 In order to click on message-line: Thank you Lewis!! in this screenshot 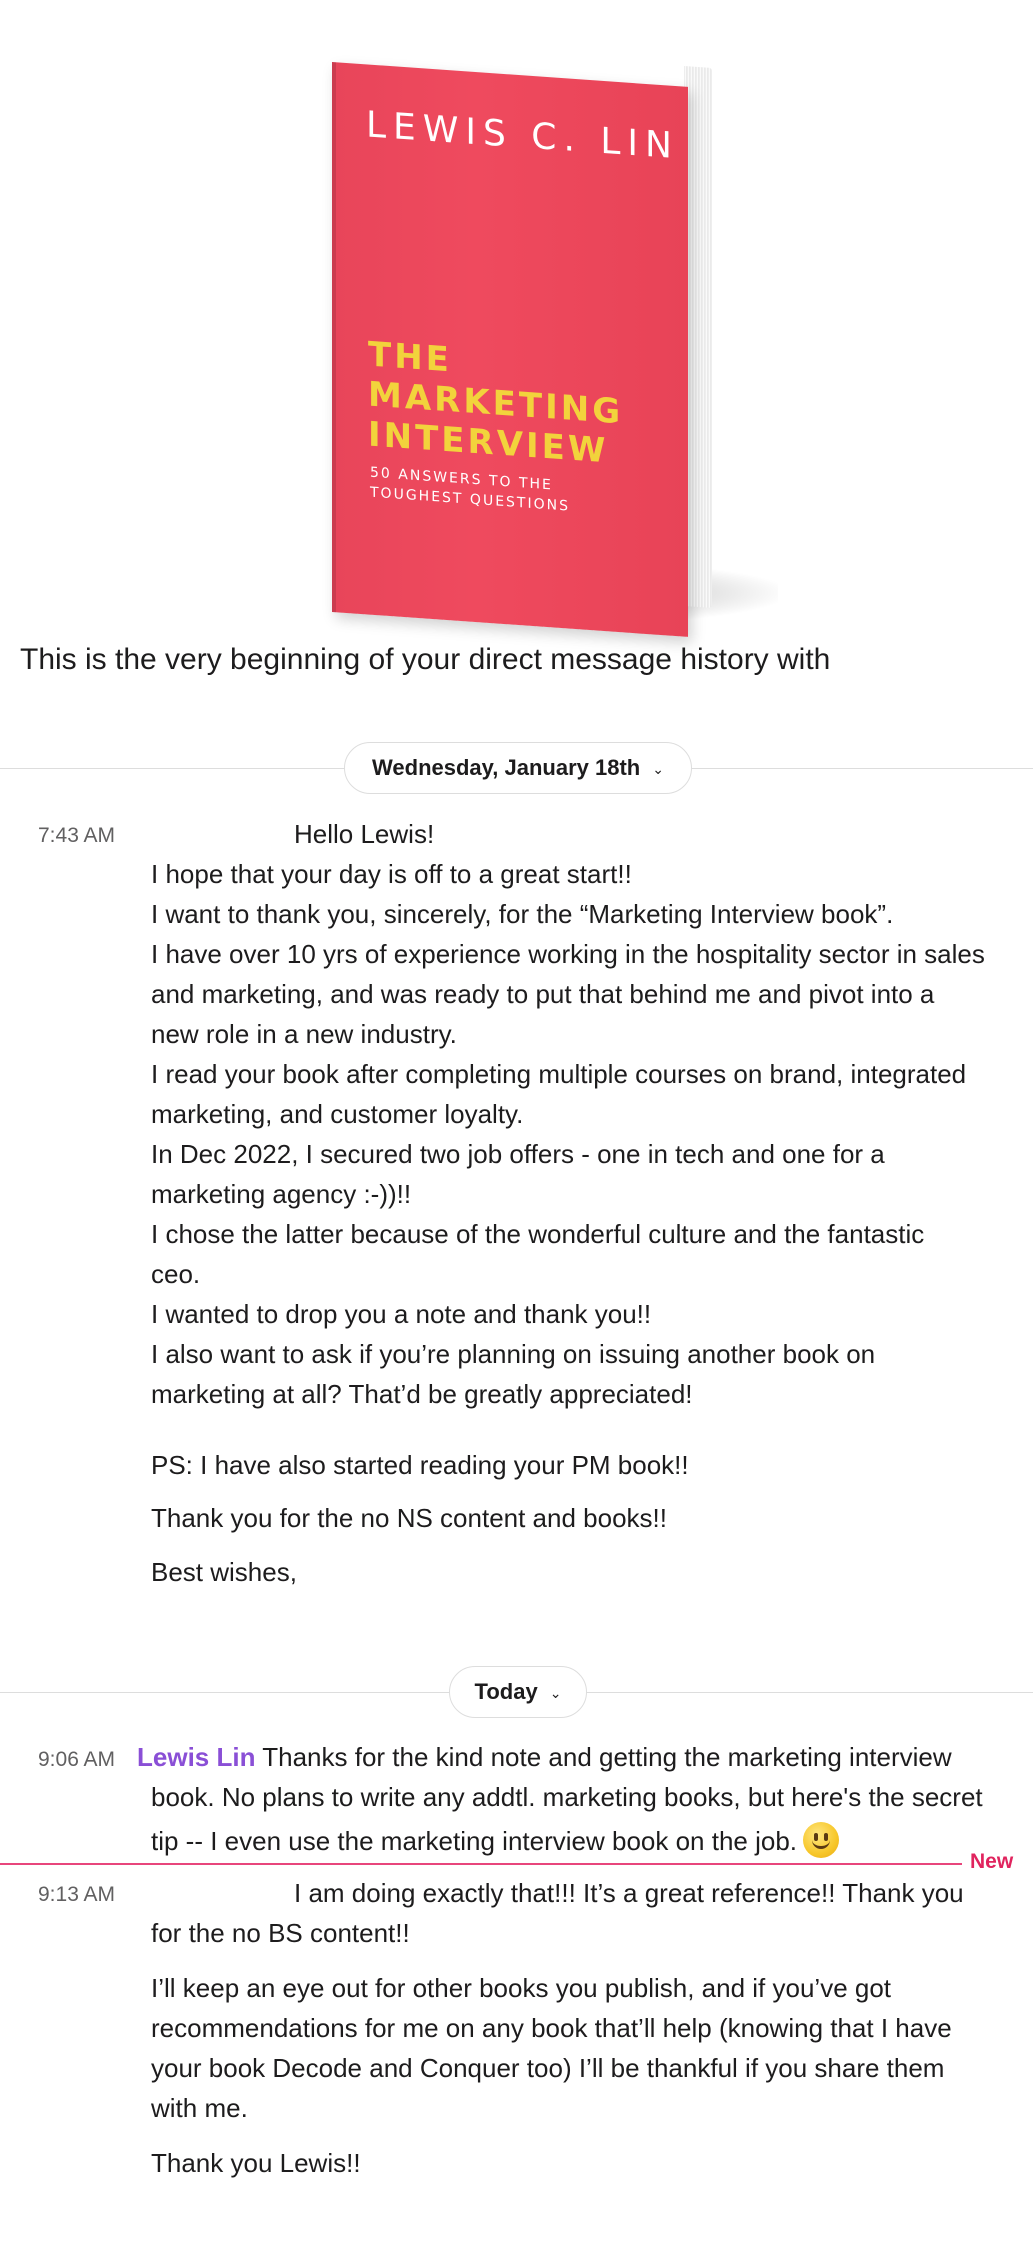, I will do `click(256, 2163)`.